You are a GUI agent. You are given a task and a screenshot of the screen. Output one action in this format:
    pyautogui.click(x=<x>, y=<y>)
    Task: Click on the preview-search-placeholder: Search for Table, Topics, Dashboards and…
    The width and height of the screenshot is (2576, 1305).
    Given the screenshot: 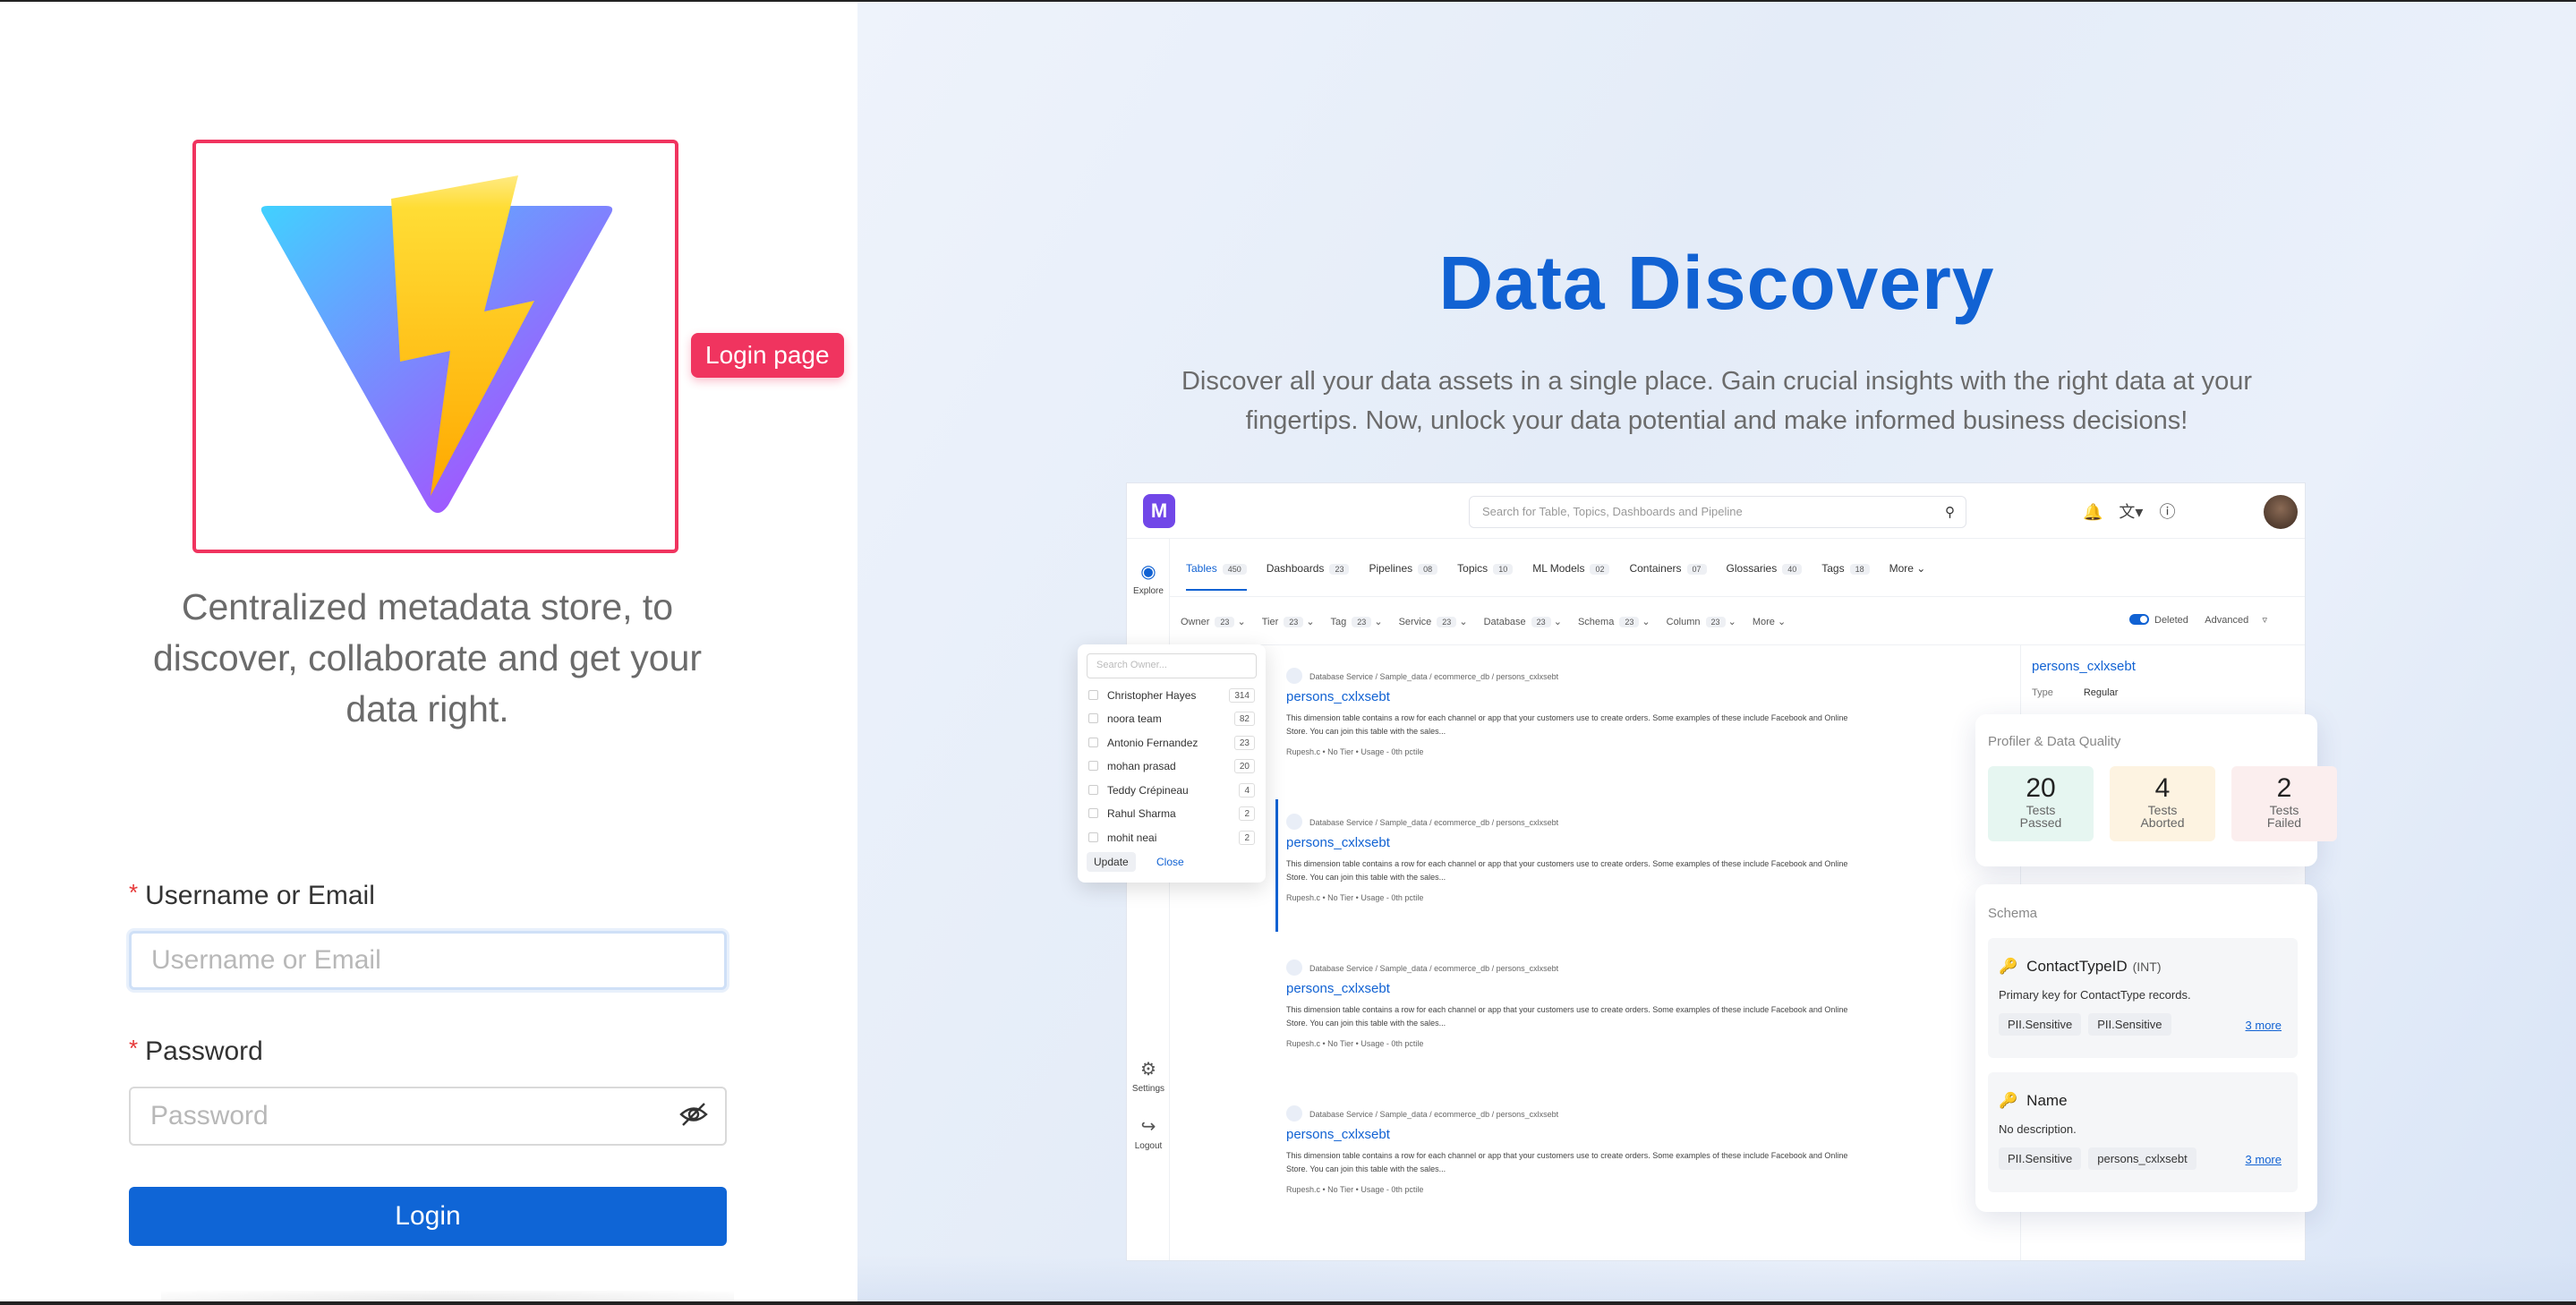 What is the action you would take?
    pyautogui.click(x=1612, y=511)
    